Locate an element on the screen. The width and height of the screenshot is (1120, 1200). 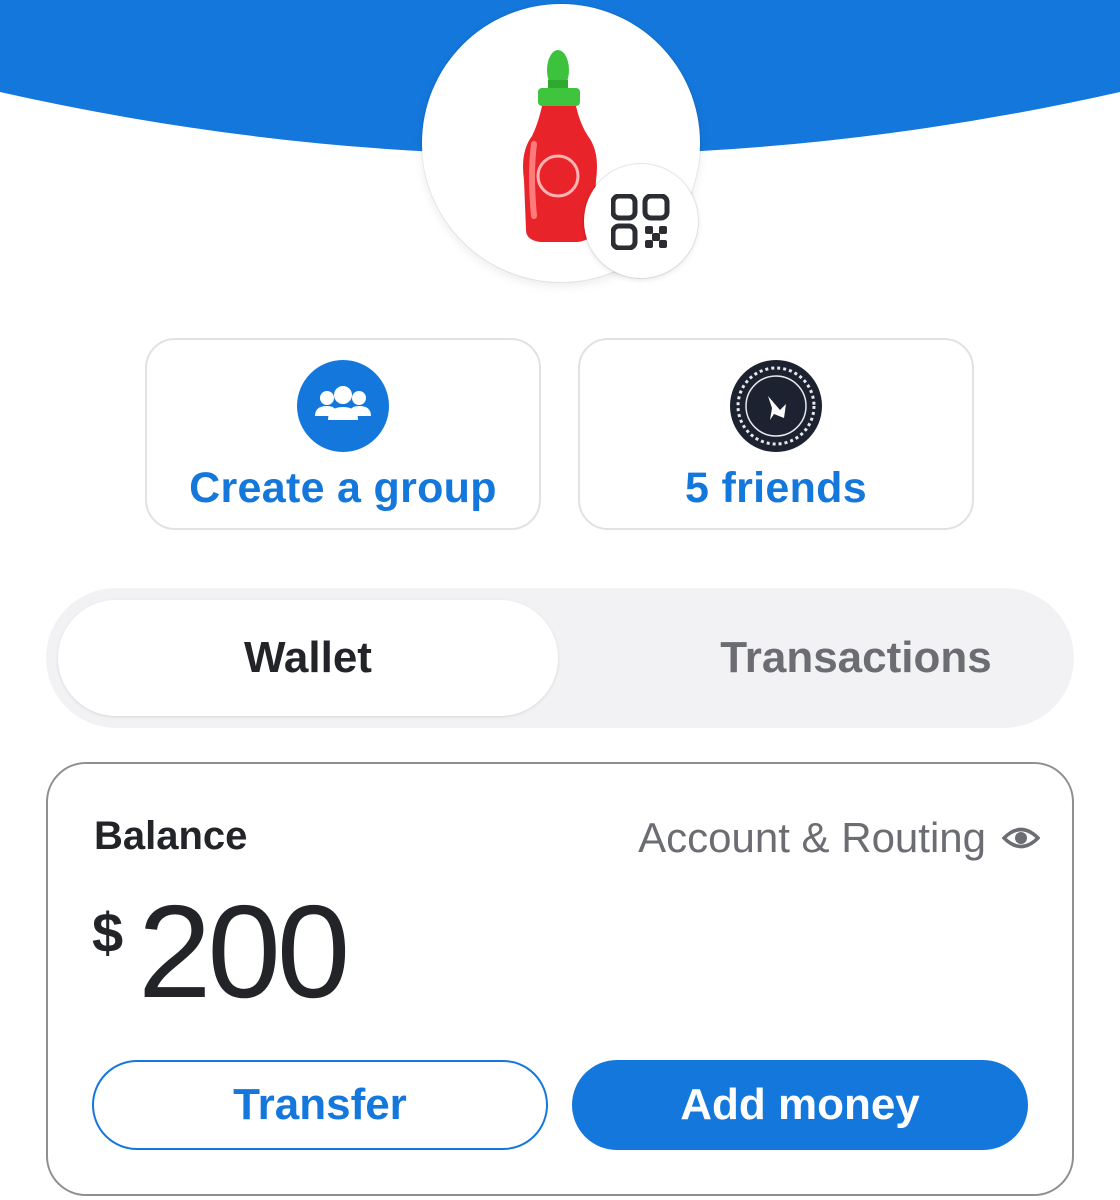
friends-label: 5 friends is located at coordinates (776, 488).